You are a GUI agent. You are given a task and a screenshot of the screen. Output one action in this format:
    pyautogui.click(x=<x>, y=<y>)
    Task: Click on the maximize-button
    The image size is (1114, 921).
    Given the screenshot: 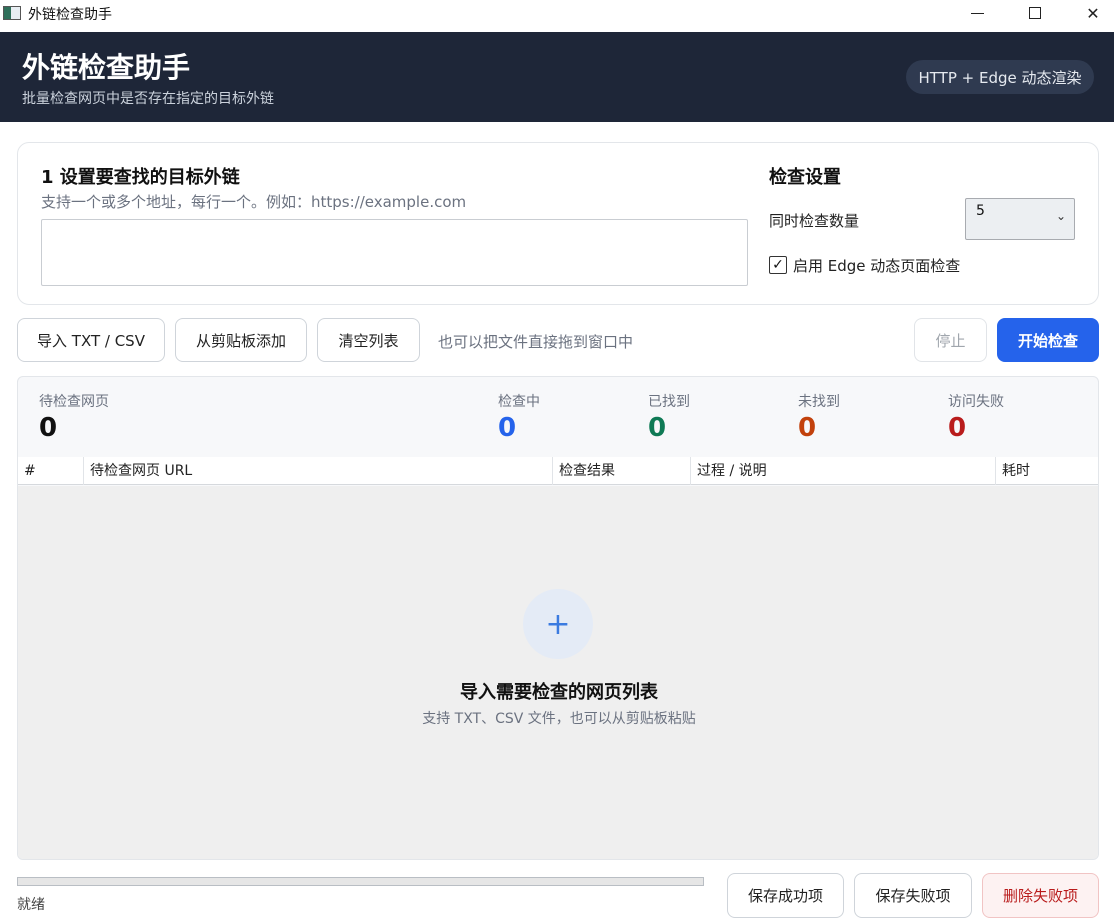 What is the action you would take?
    pyautogui.click(x=1035, y=13)
    